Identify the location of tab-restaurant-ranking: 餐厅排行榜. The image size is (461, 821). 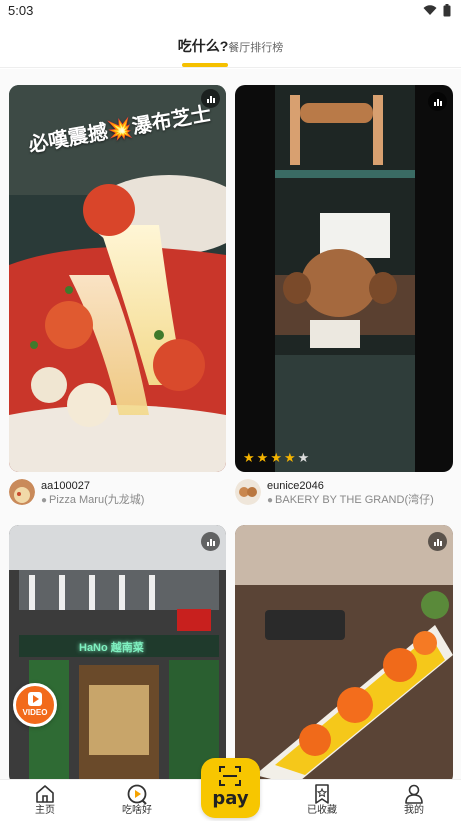
(255, 48).